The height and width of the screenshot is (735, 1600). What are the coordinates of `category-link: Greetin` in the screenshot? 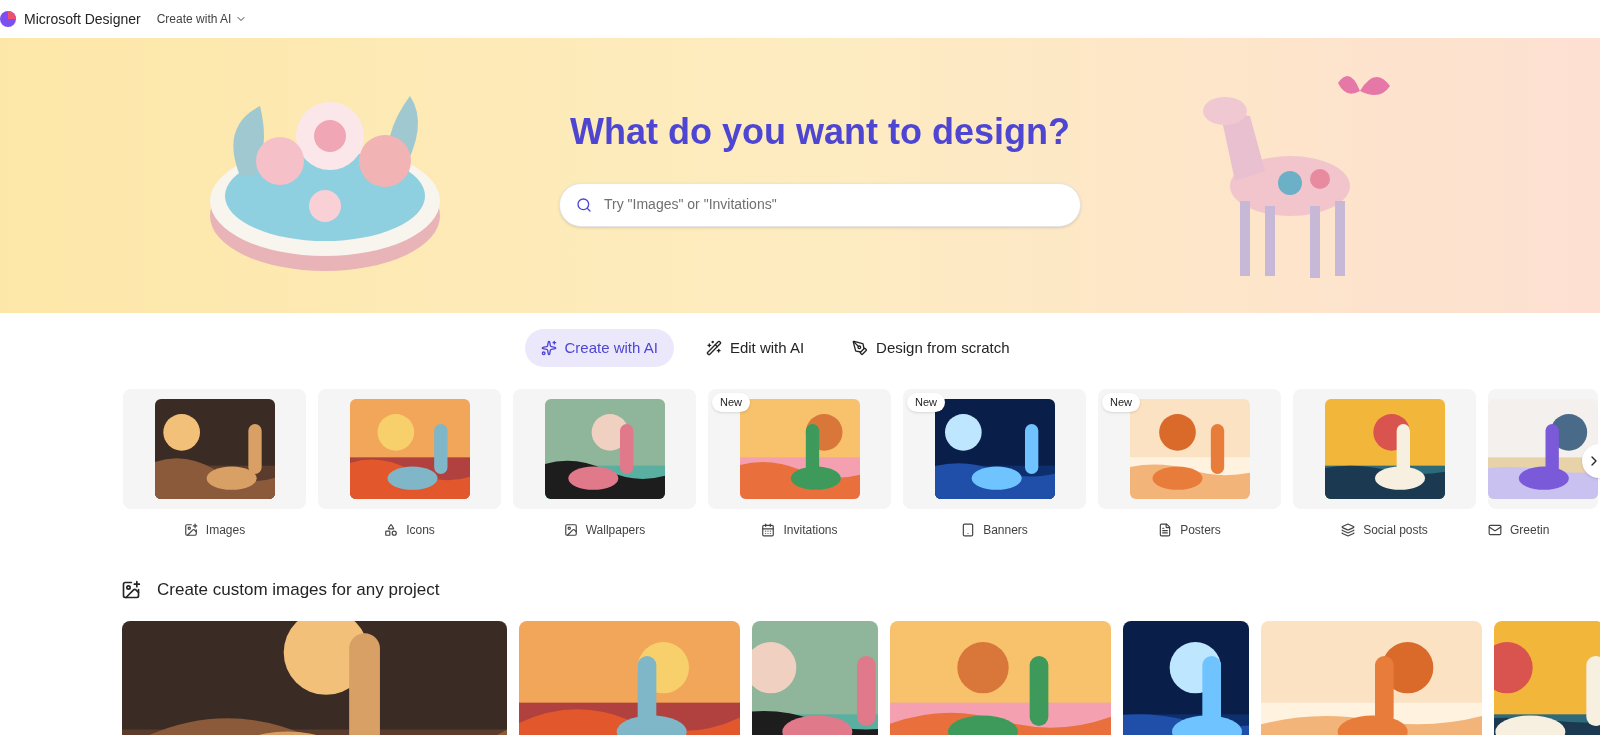 It's located at (1543, 530).